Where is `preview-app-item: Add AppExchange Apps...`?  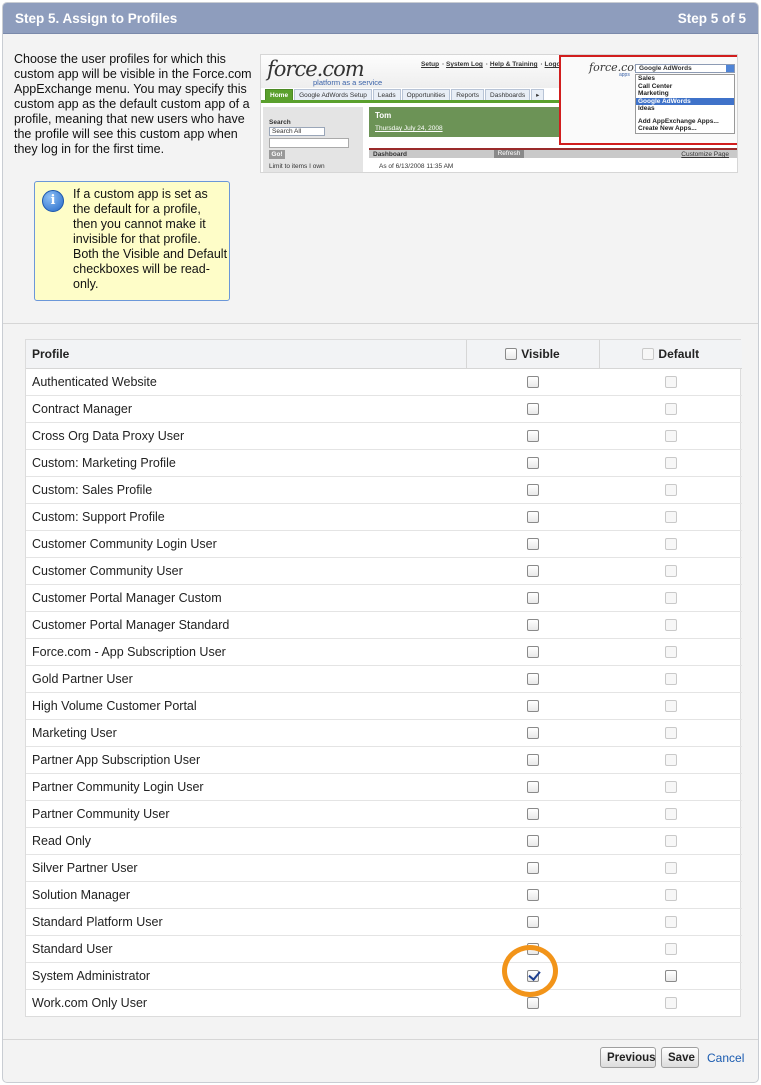 preview-app-item: Add AppExchange Apps... is located at coordinates (678, 121).